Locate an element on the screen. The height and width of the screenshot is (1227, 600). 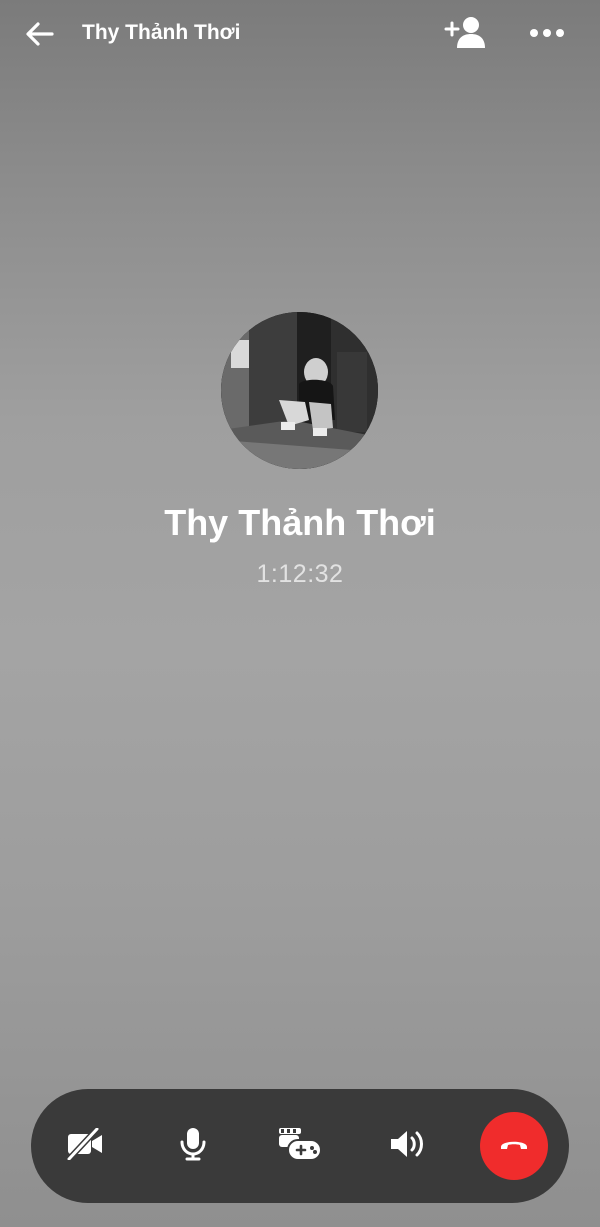
more-options-button is located at coordinates (547, 34).